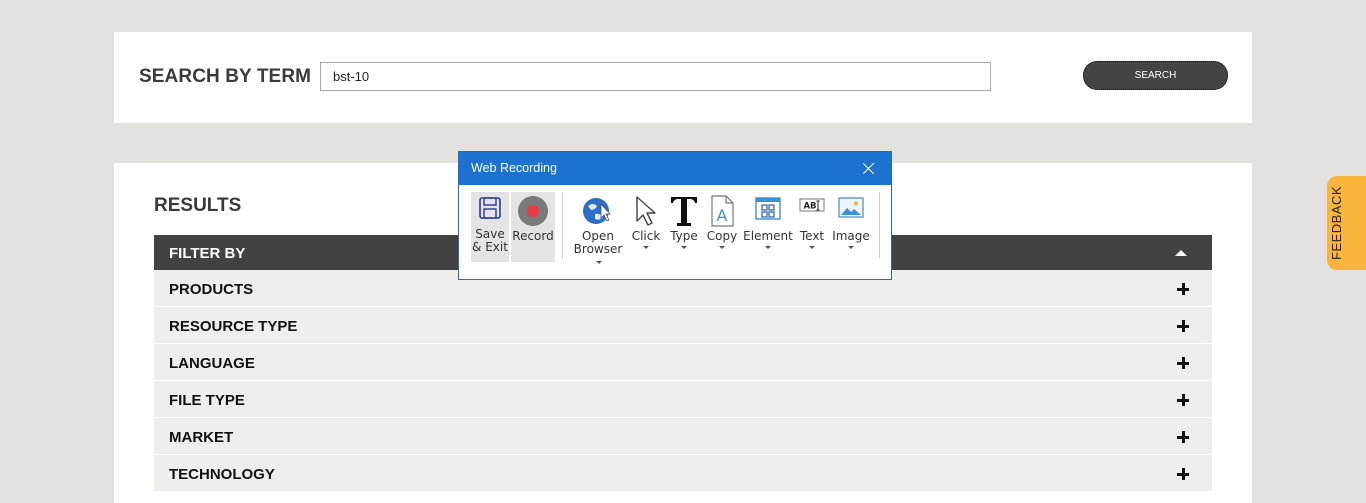 This screenshot has width=1366, height=503. Describe the element at coordinates (646, 236) in the screenshot. I see `tool-label: Click` at that location.